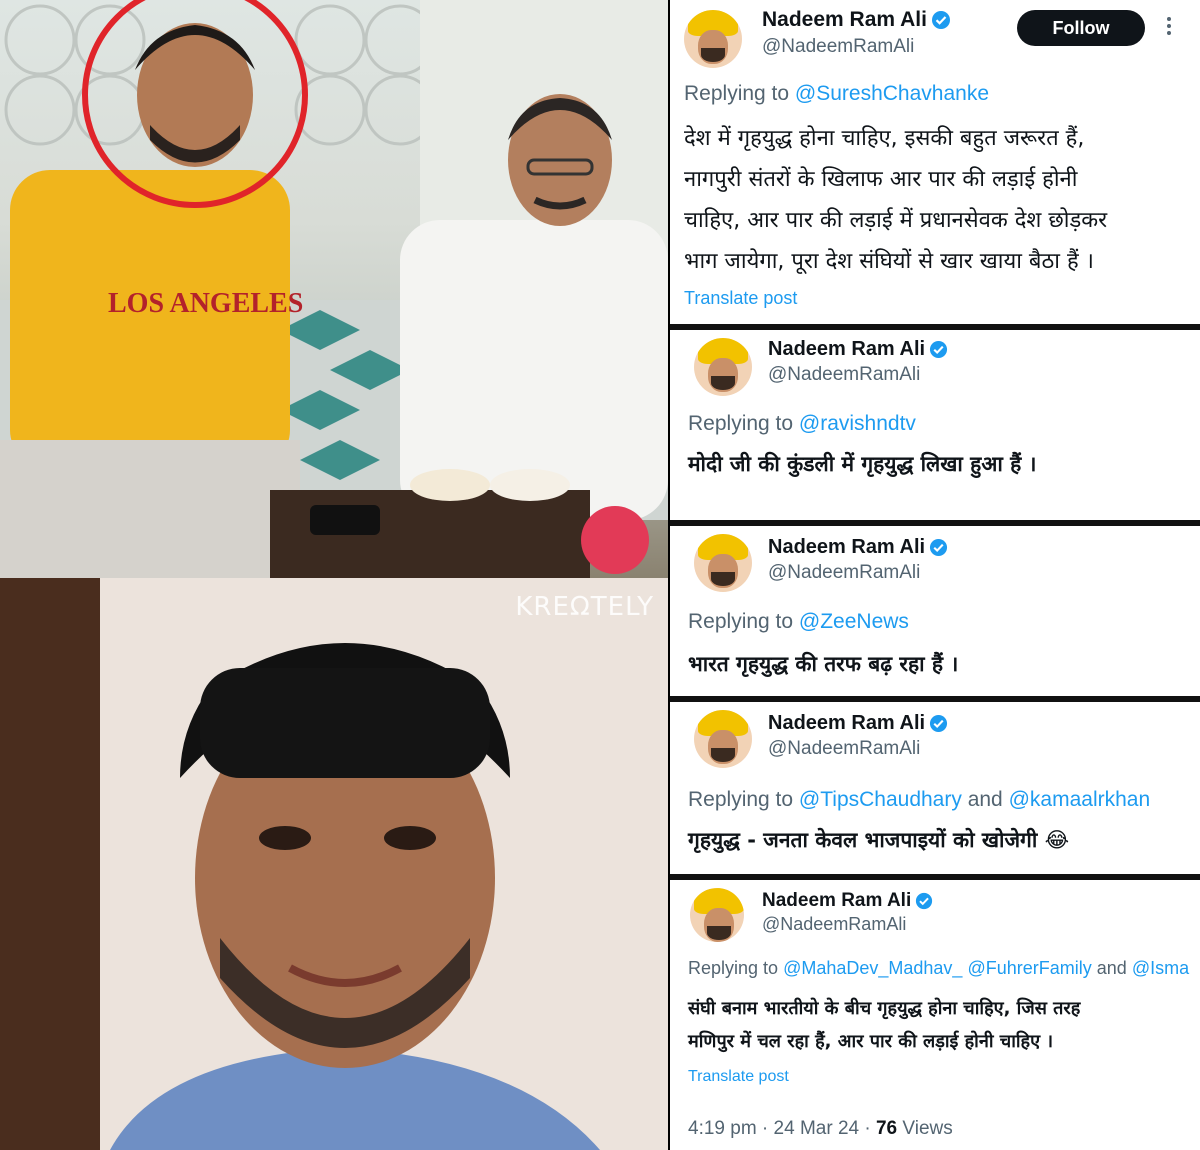 This screenshot has height=1150, width=1200. Describe the element at coordinates (854, 621) in the screenshot. I see `mention-link: @ZeeNews` at that location.